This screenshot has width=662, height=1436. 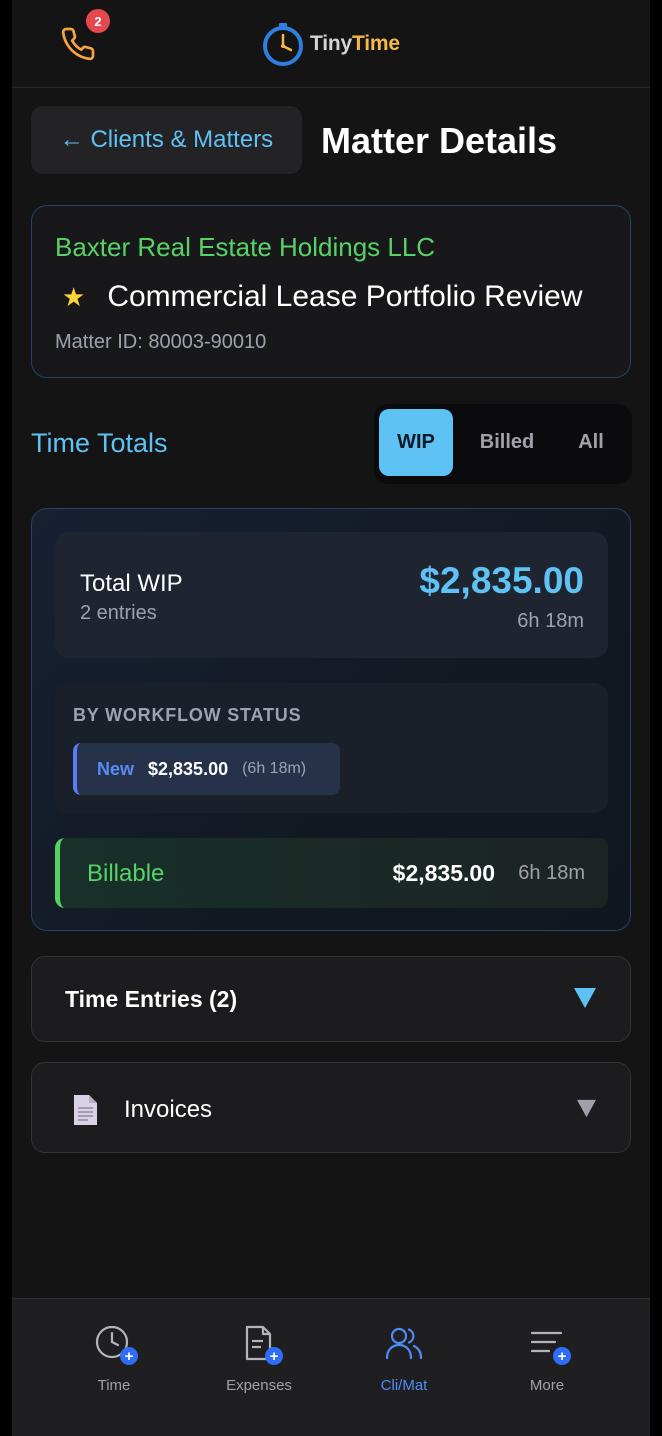 What do you see at coordinates (331, 1367) in the screenshot?
I see `bottom-navigation: + Time + Expenses Cli/Mat + More` at bounding box center [331, 1367].